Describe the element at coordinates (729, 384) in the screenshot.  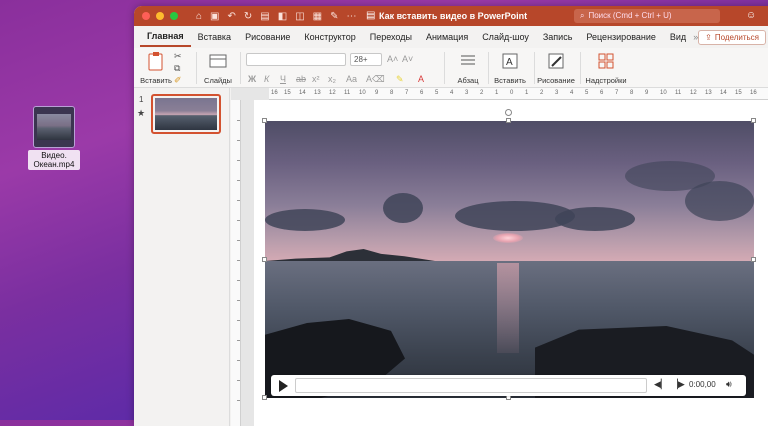
I see `volume-icon: 🔊︎` at that location.